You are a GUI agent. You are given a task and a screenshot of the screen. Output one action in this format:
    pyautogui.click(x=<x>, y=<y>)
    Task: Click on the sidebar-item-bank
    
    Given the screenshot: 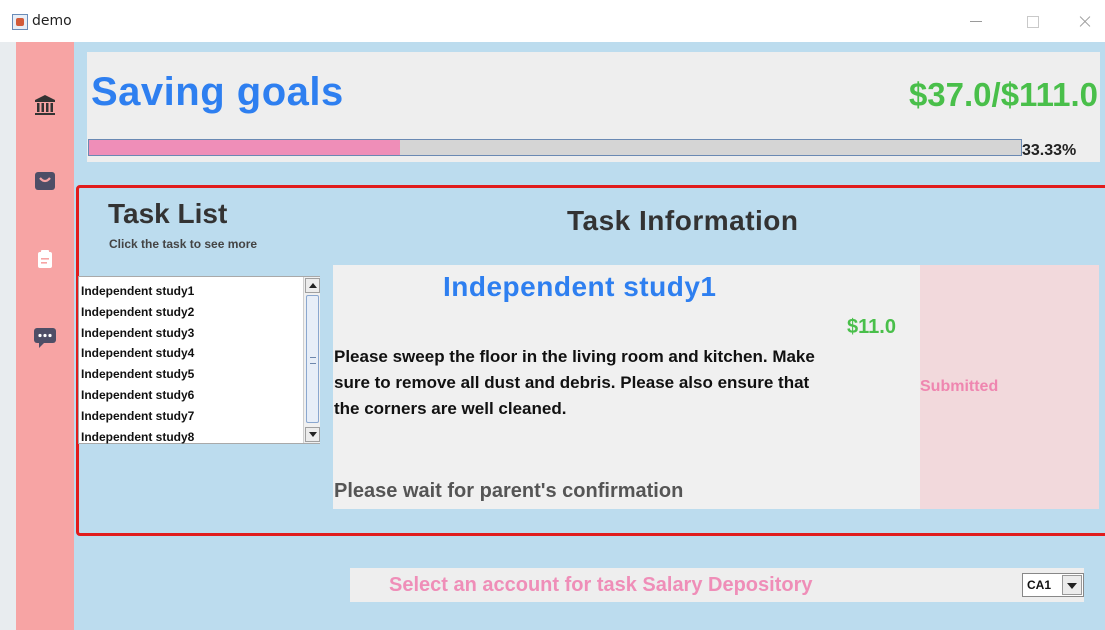 What is the action you would take?
    pyautogui.click(x=45, y=105)
    